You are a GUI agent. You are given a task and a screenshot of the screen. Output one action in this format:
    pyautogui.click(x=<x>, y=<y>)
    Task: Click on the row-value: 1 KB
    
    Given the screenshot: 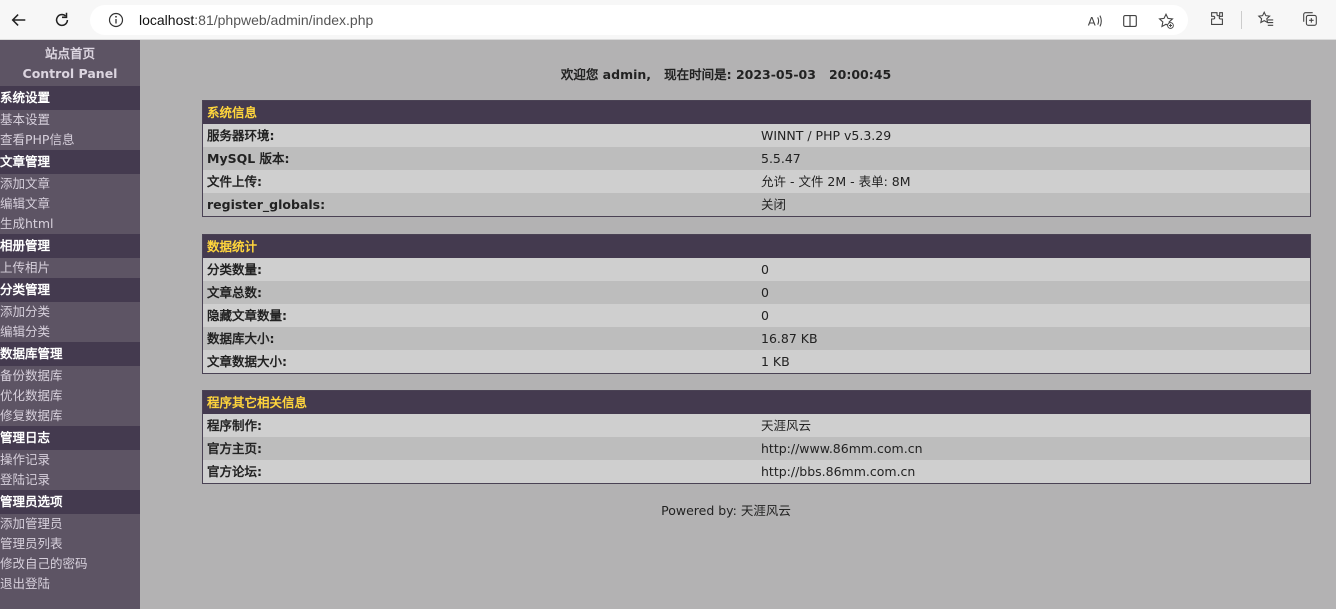 What is the action you would take?
    pyautogui.click(x=775, y=361)
    